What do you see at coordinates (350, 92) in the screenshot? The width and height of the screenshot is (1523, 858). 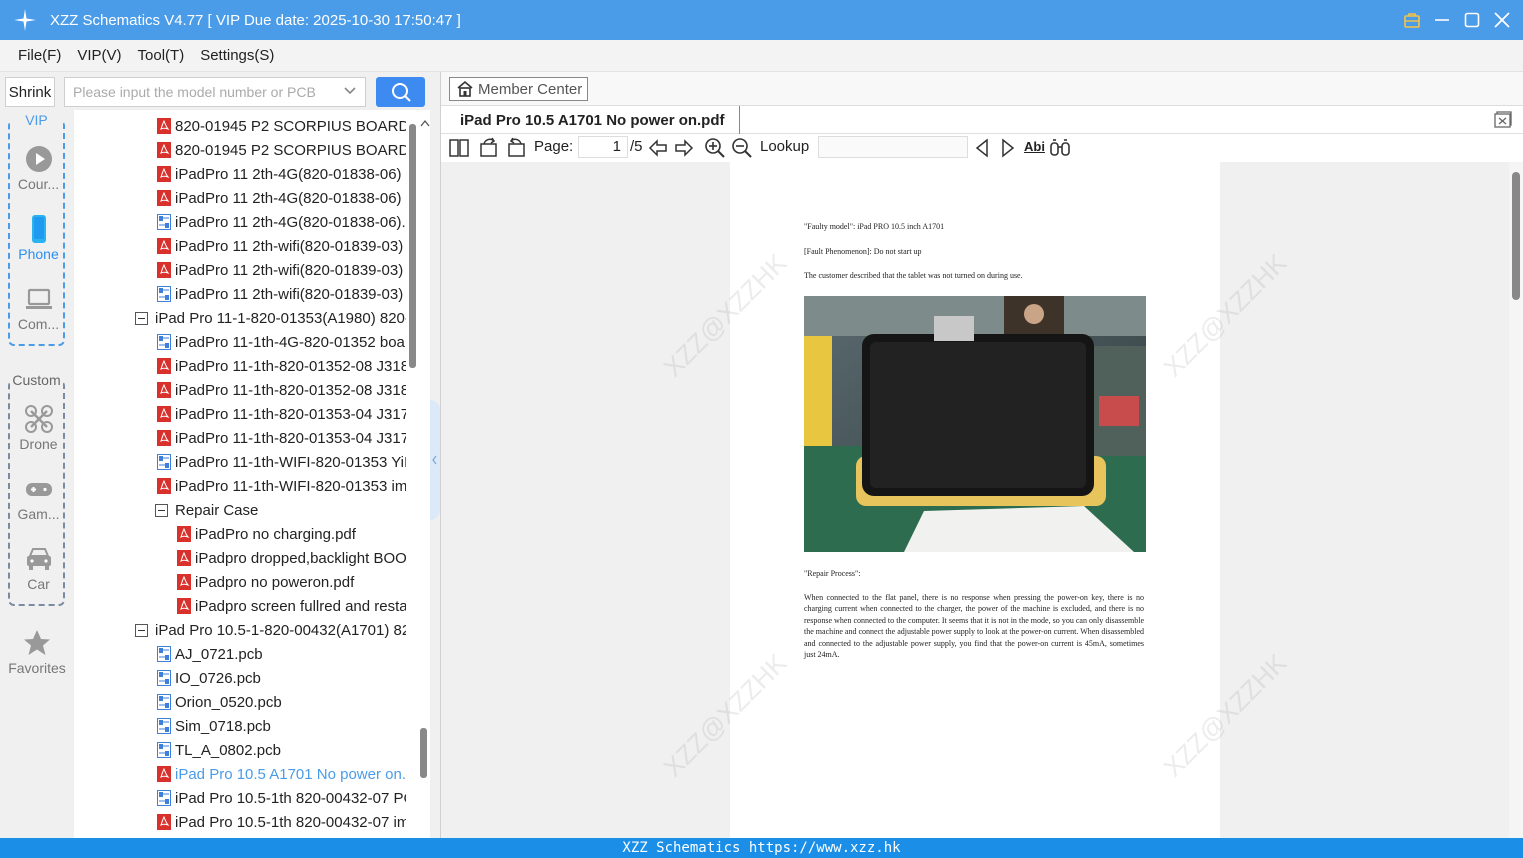 I see `chevron-down-icon` at bounding box center [350, 92].